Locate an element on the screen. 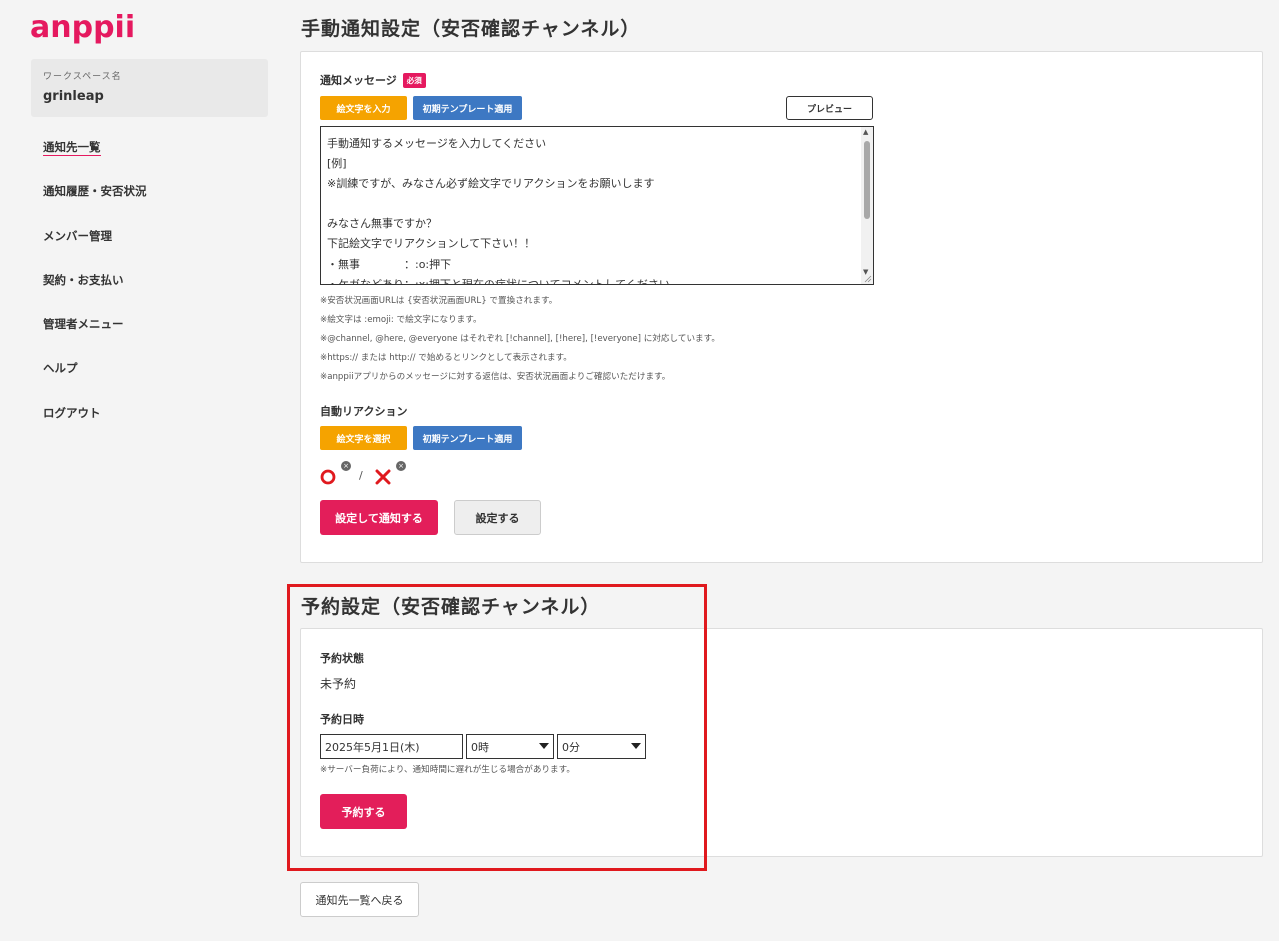 This screenshot has width=1279, height=941. textarea-scrollbar: ▲ ▼ is located at coordinates (867, 205).